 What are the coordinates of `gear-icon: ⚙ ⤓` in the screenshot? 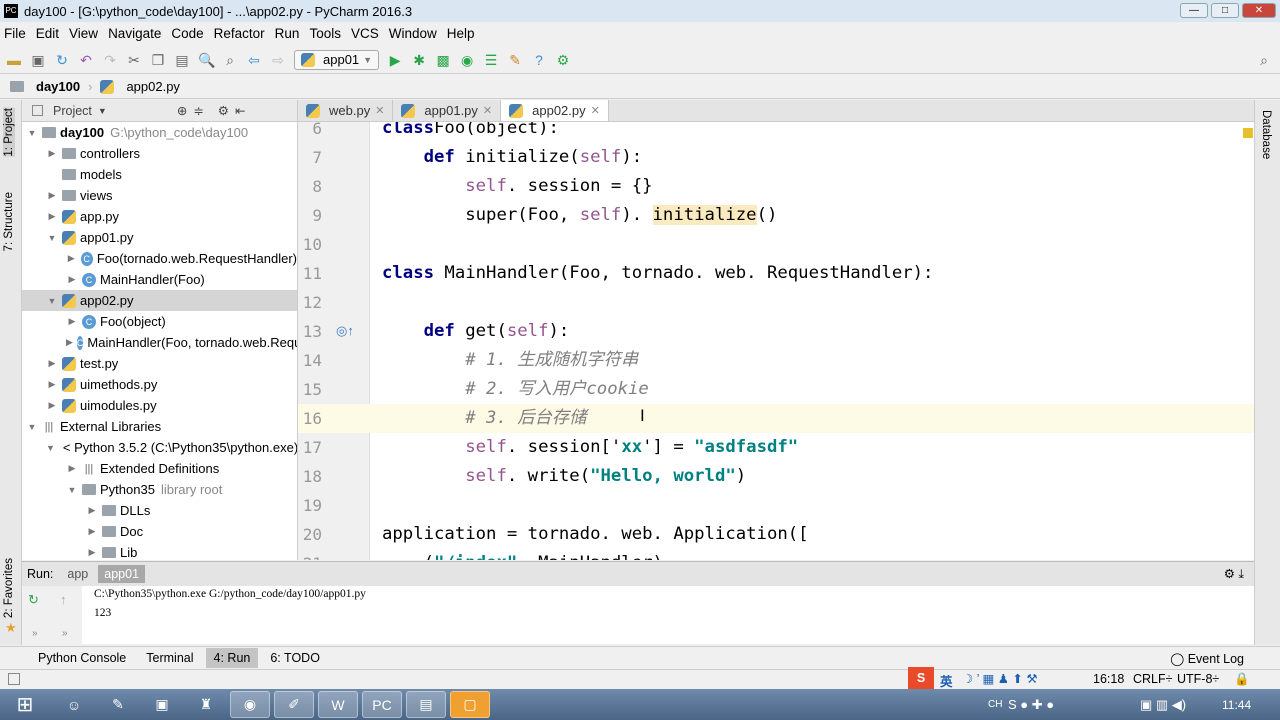 It's located at (1234, 574).